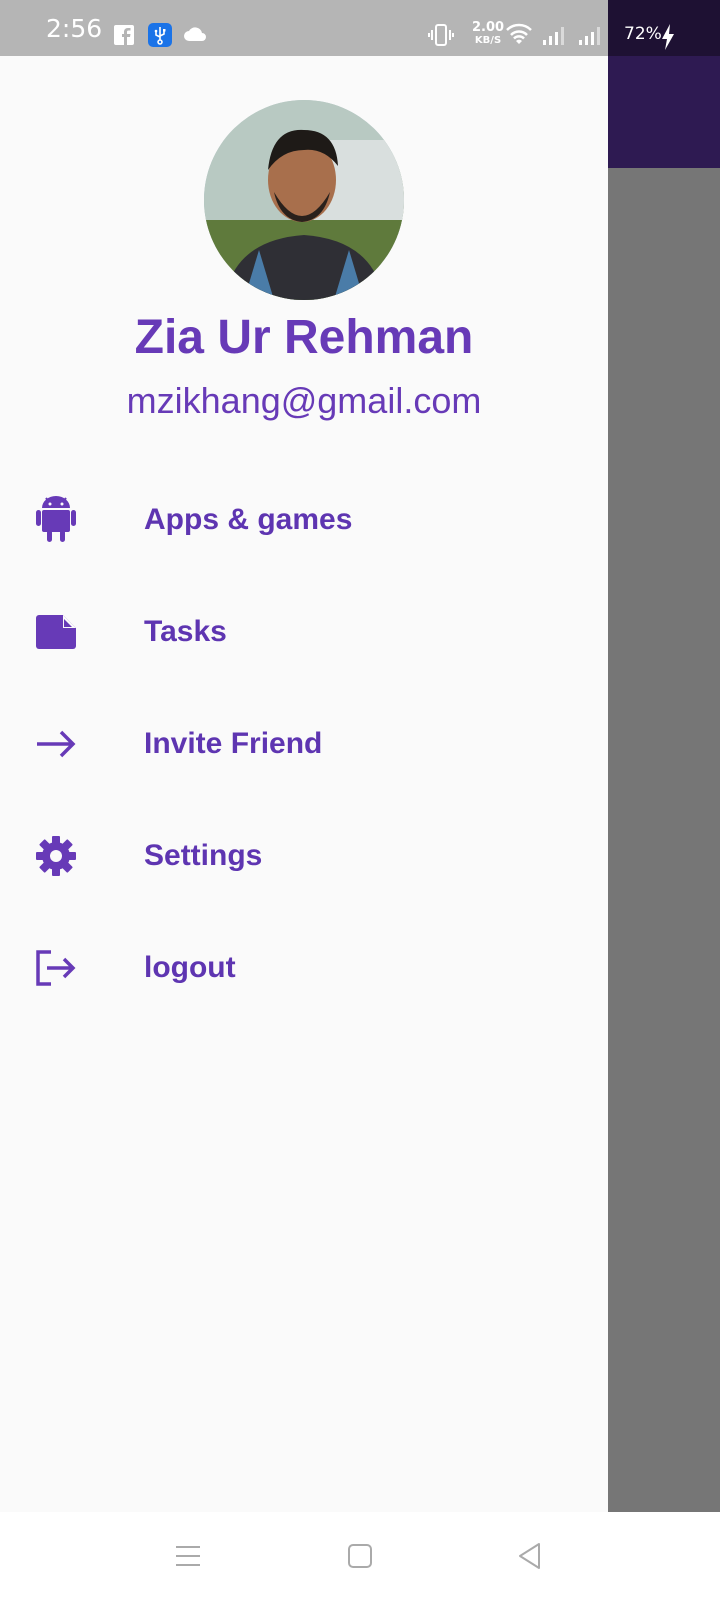  Describe the element at coordinates (643, 34) in the screenshot. I see `battery-level: 72%` at that location.